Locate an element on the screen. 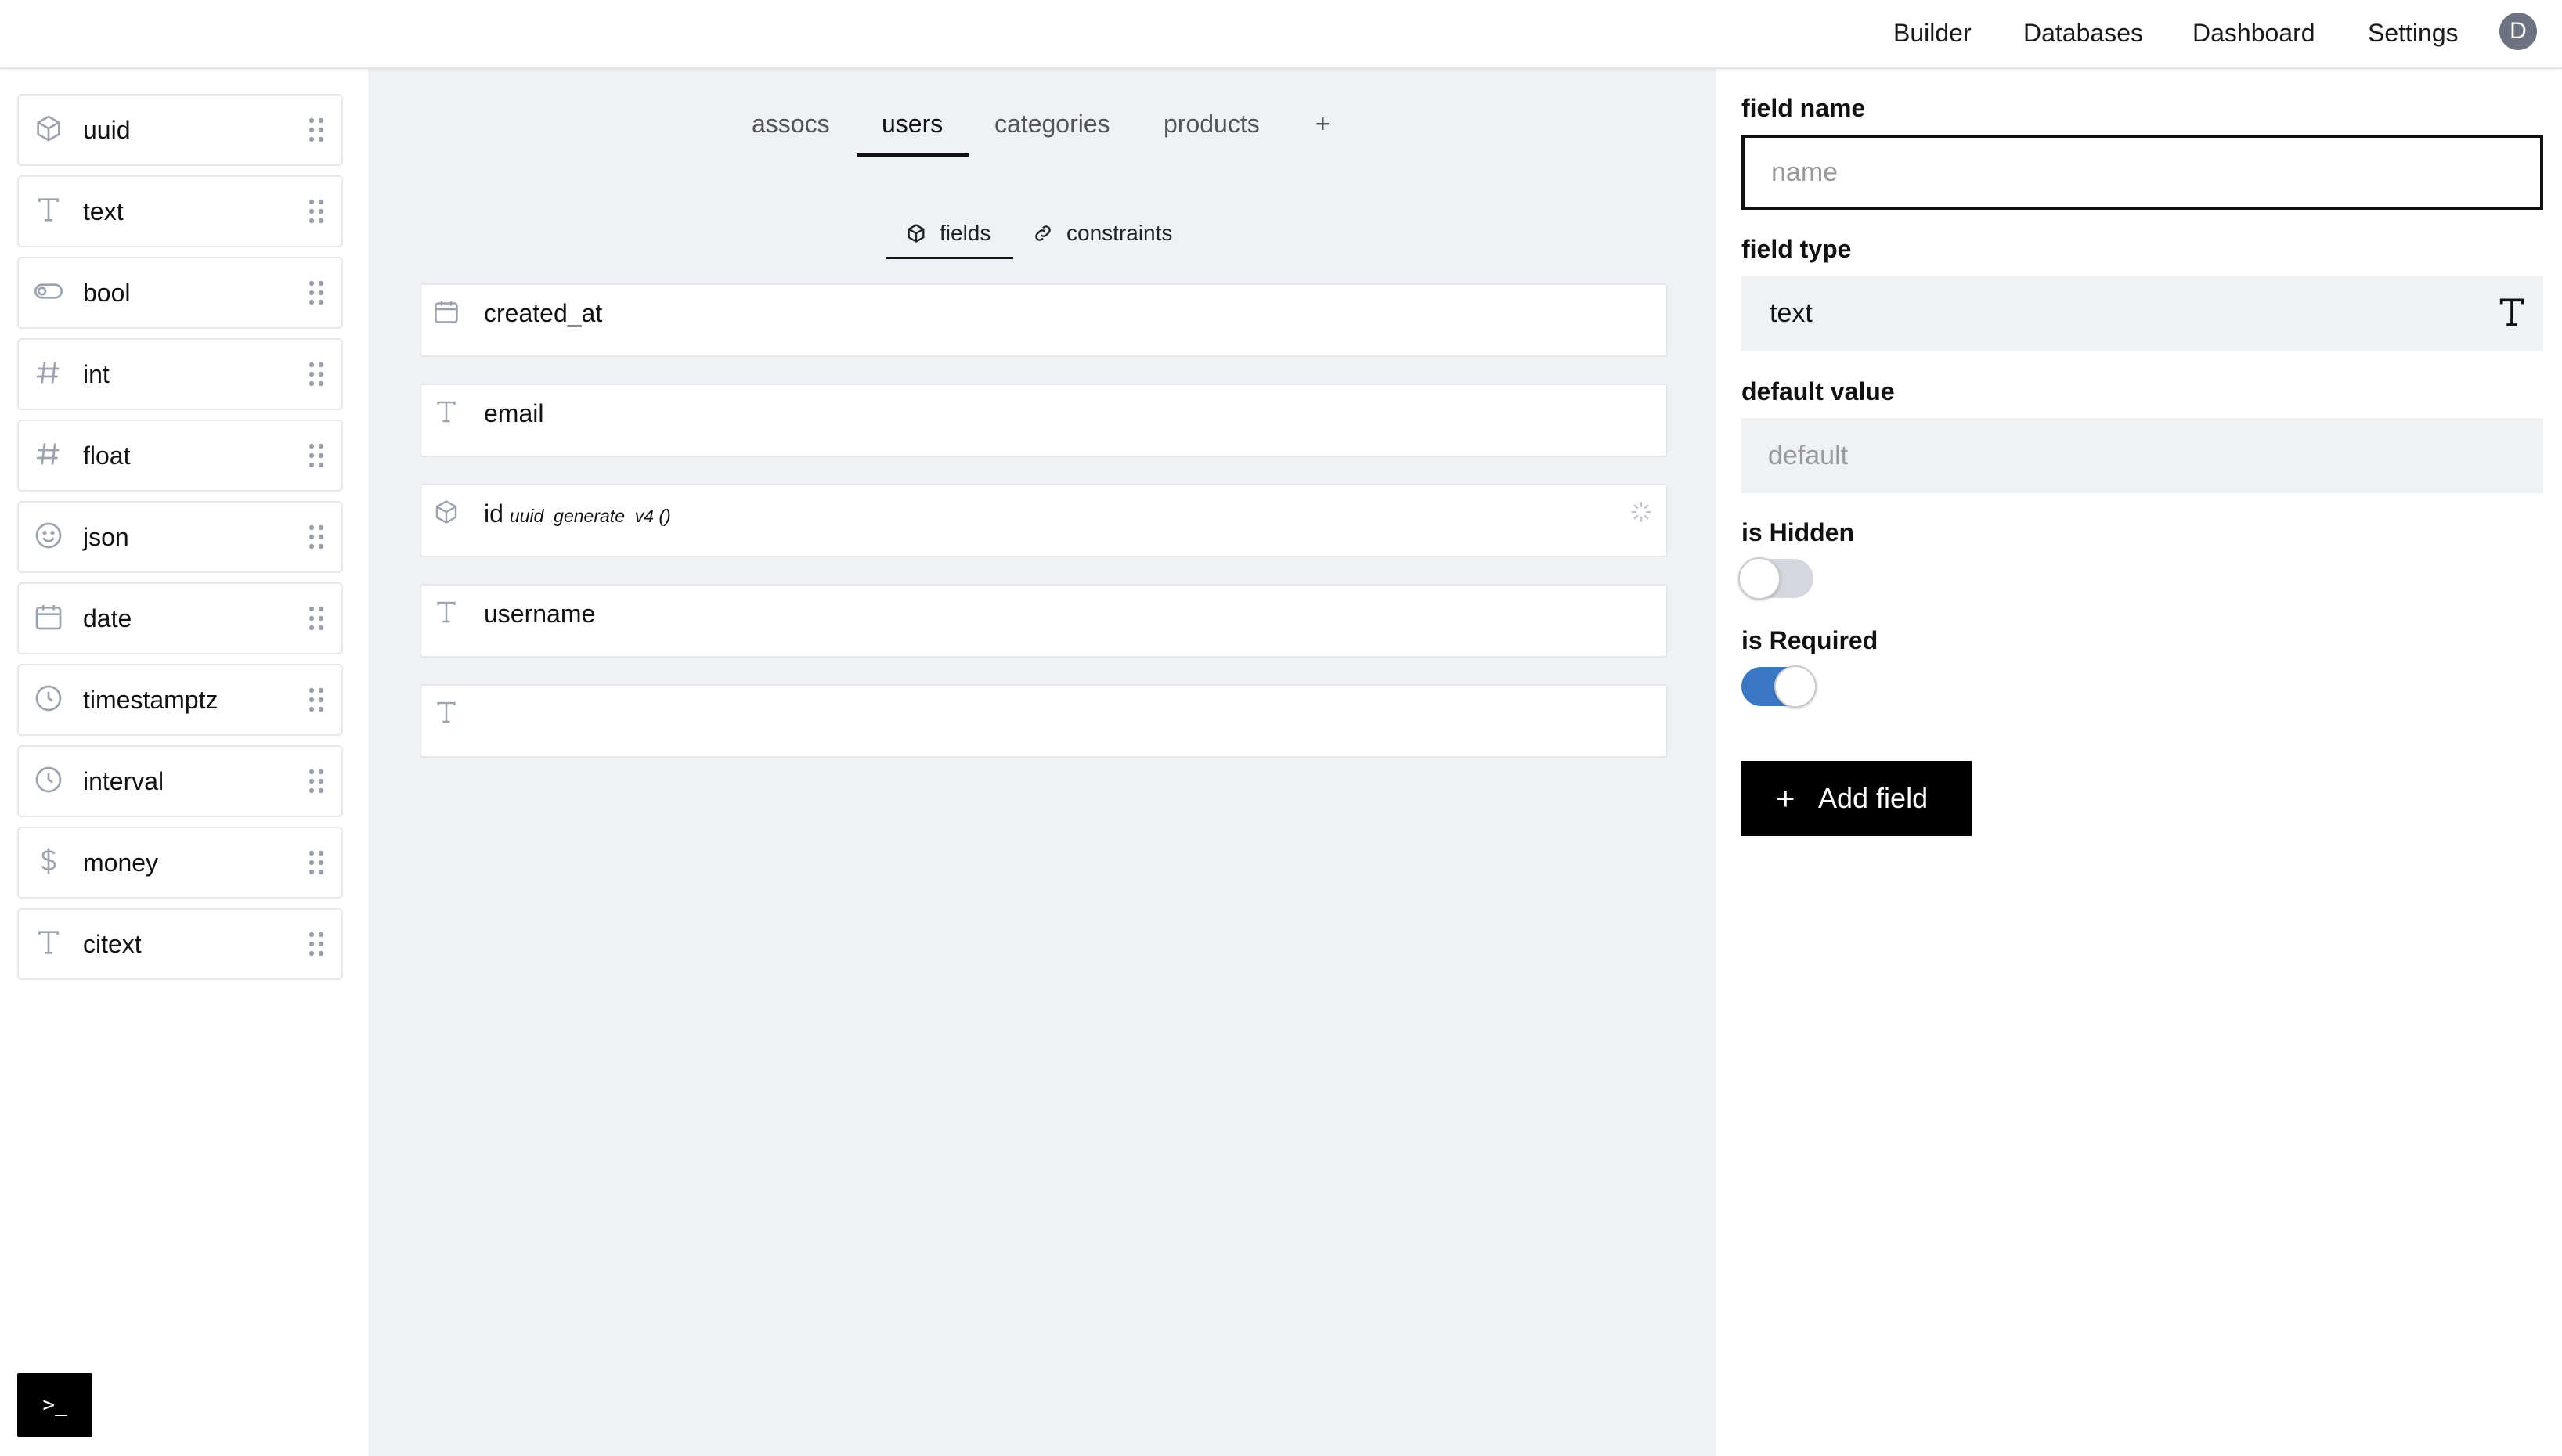  add-table-button: + is located at coordinates (1322, 123).